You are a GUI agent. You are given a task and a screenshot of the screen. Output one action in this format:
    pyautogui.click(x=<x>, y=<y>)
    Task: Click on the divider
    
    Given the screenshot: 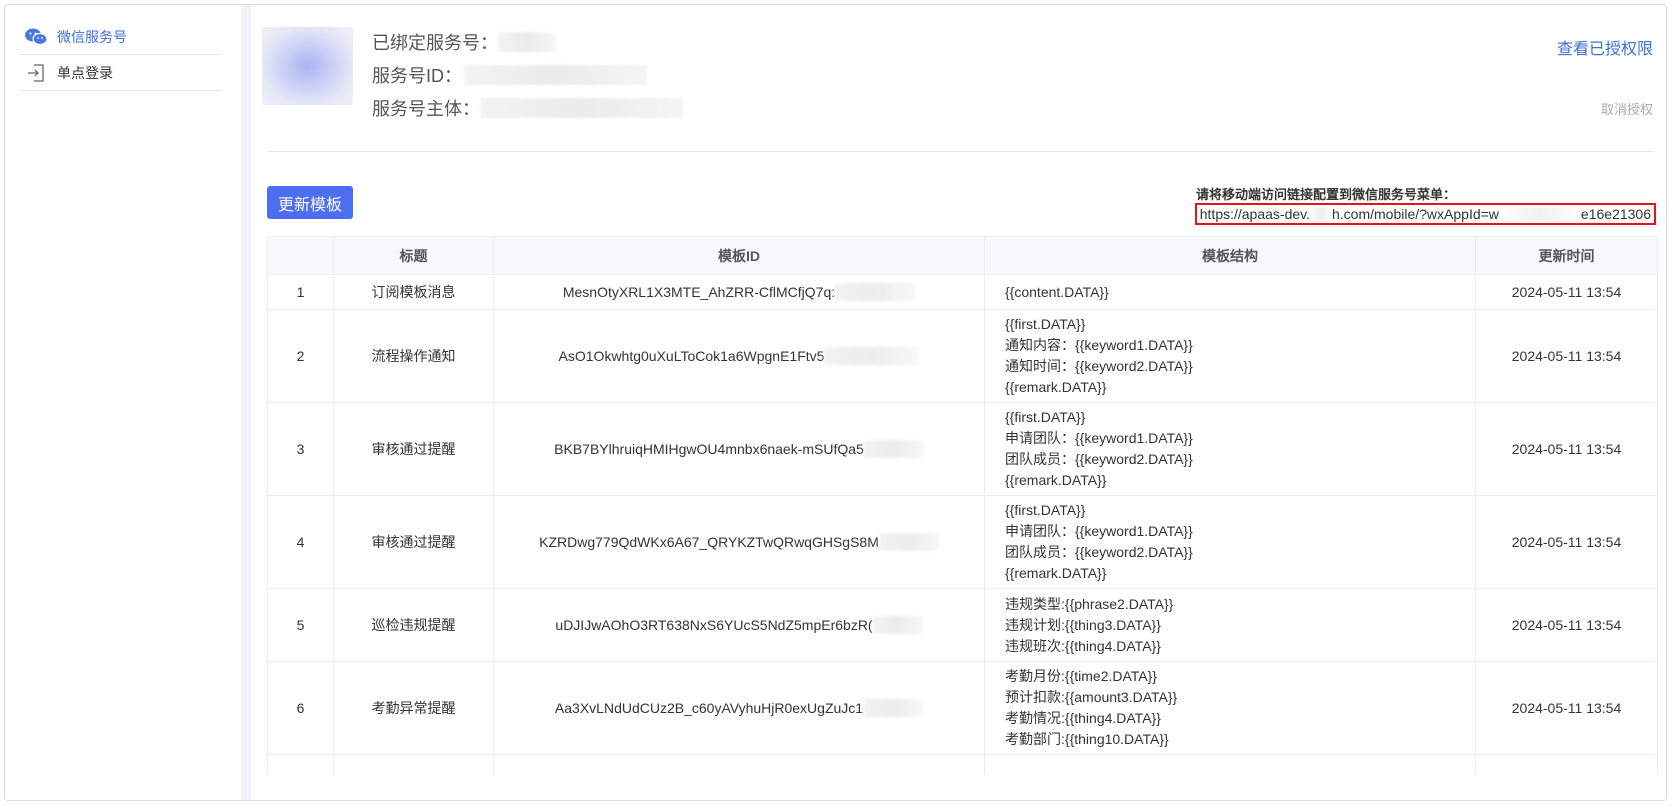 What is the action you would take?
    pyautogui.click(x=960, y=151)
    